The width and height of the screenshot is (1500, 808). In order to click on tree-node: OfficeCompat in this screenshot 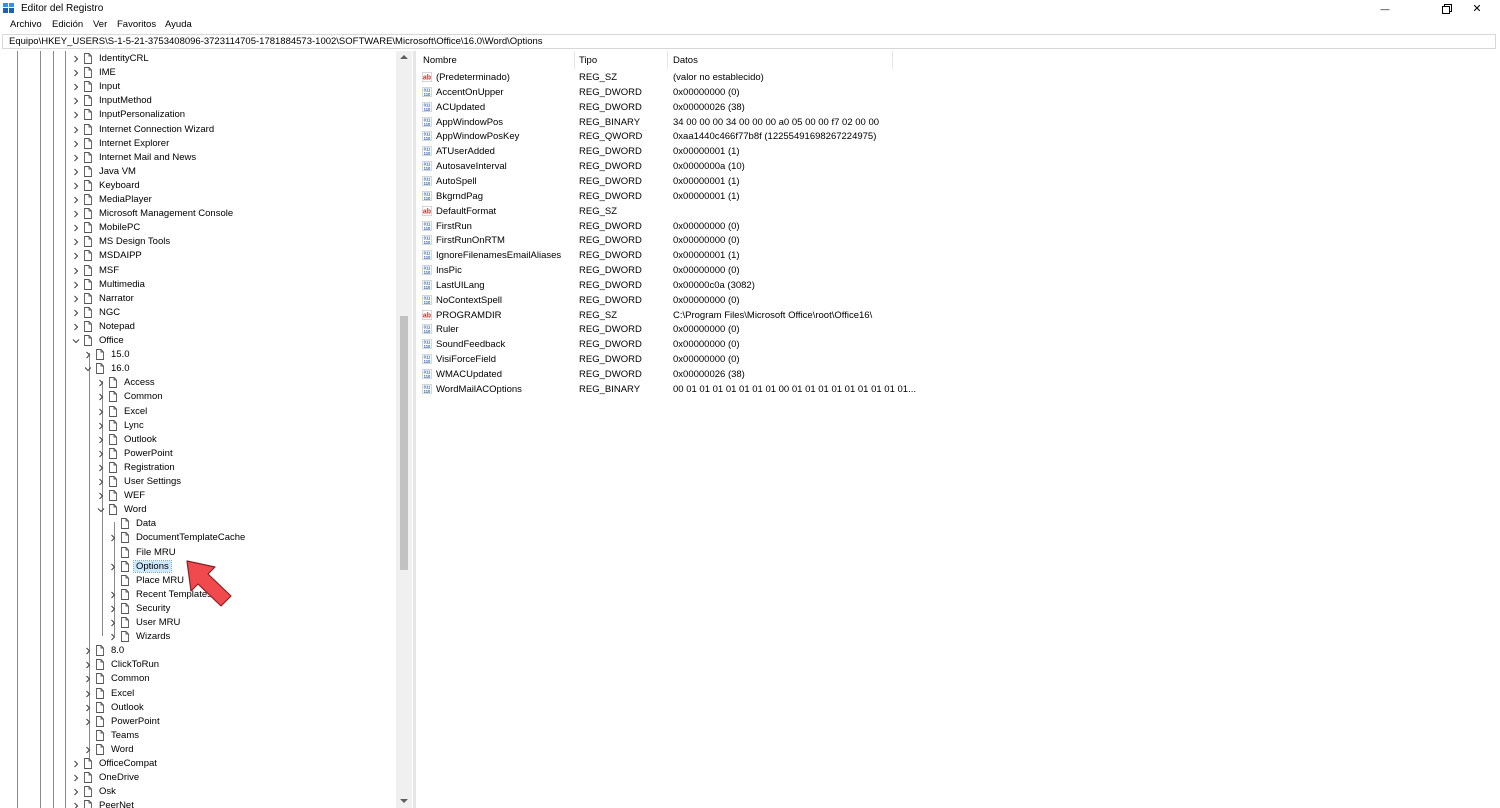, I will do `click(201, 764)`.